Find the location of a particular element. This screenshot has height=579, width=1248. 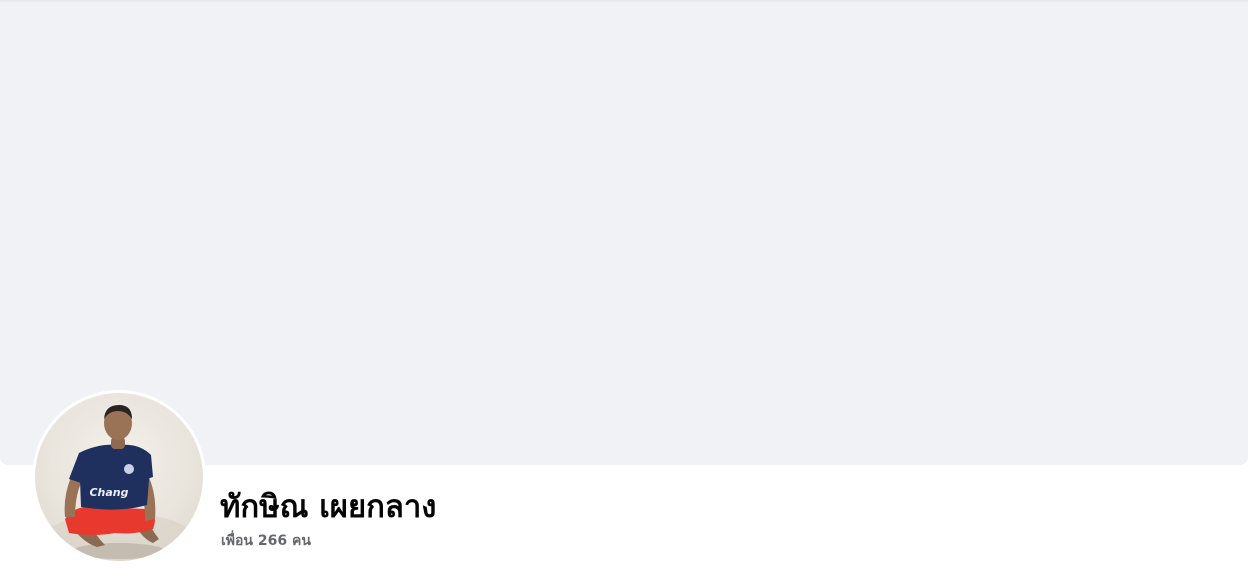

profile-photo-icon: Chang is located at coordinates (119, 483).